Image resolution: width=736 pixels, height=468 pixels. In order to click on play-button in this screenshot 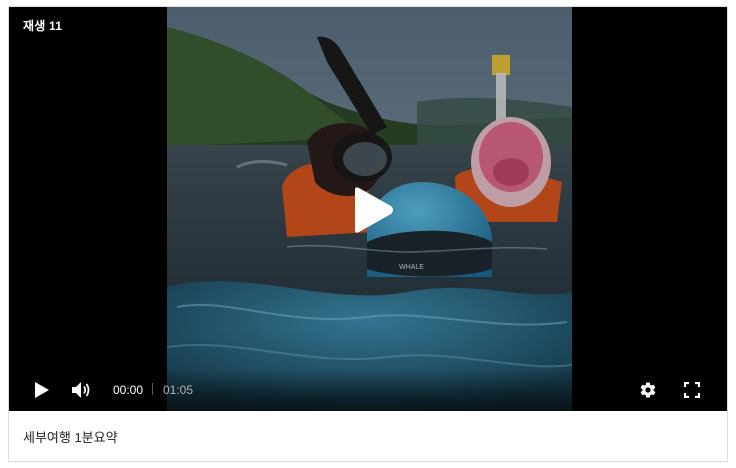, I will do `click(42, 390)`.